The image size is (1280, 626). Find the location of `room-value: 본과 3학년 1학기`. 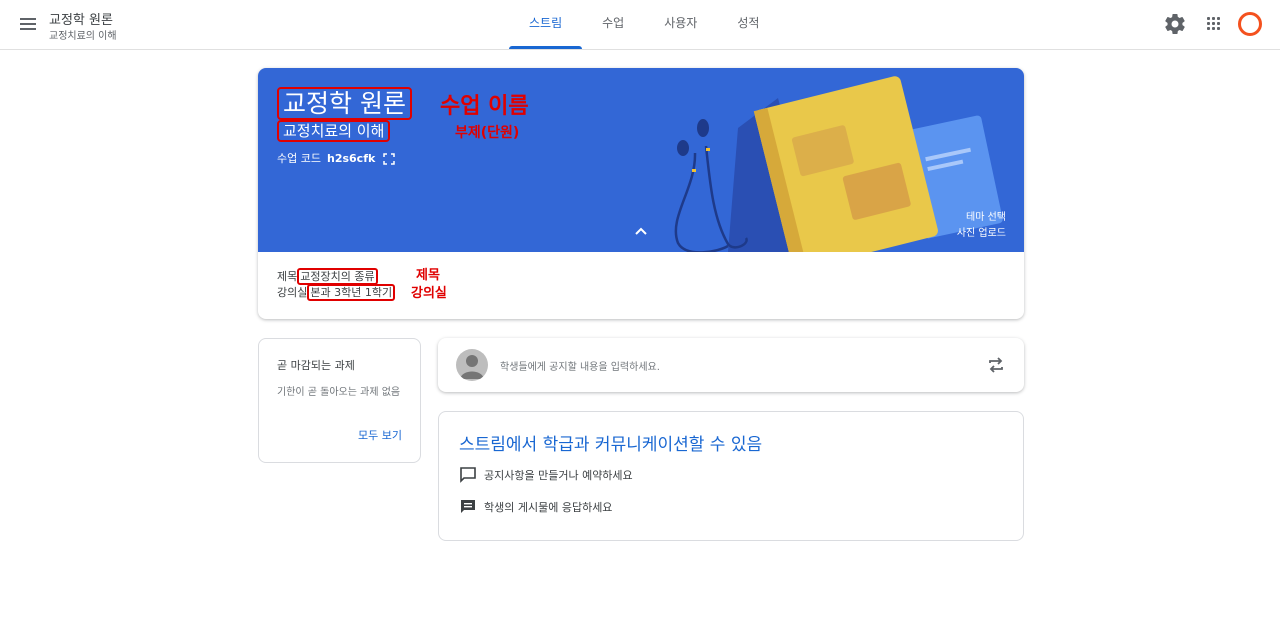

room-value: 본과 3학년 1학기 is located at coordinates (351, 292).